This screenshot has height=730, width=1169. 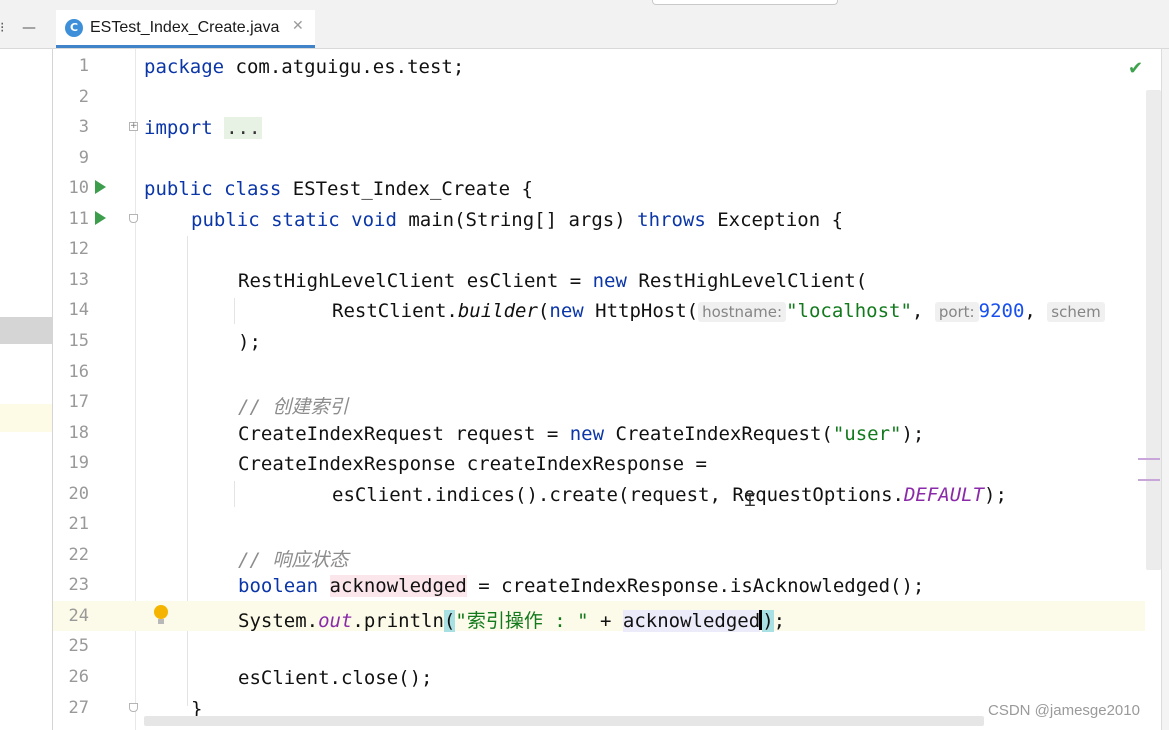 What do you see at coordinates (133, 127) in the screenshot?
I see `fold-expand-icon: +` at bounding box center [133, 127].